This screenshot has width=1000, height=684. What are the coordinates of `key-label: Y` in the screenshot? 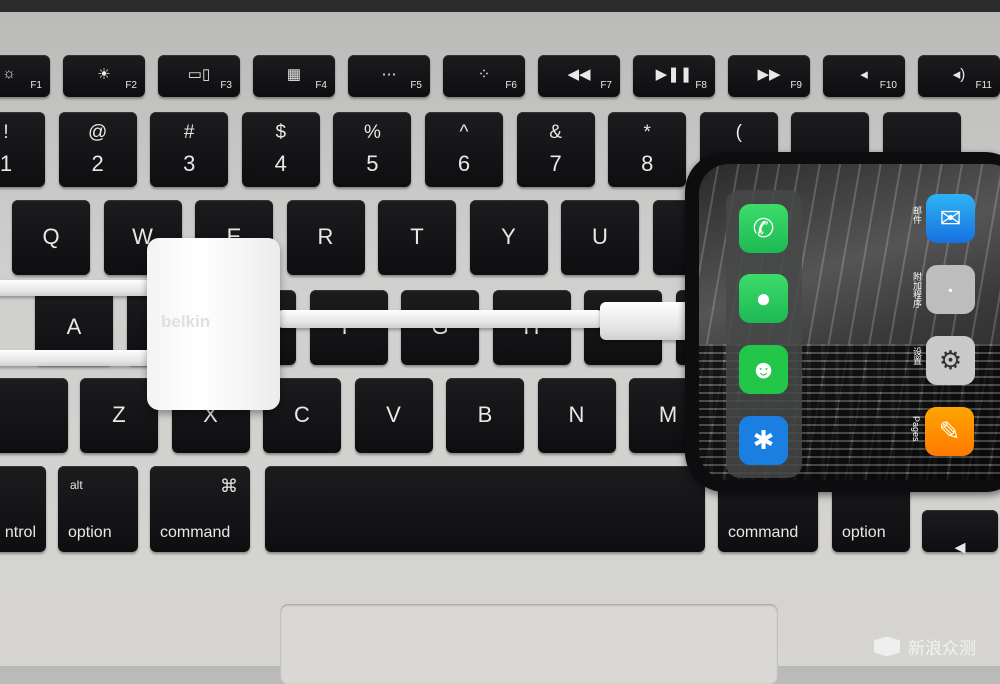 It's located at (508, 236).